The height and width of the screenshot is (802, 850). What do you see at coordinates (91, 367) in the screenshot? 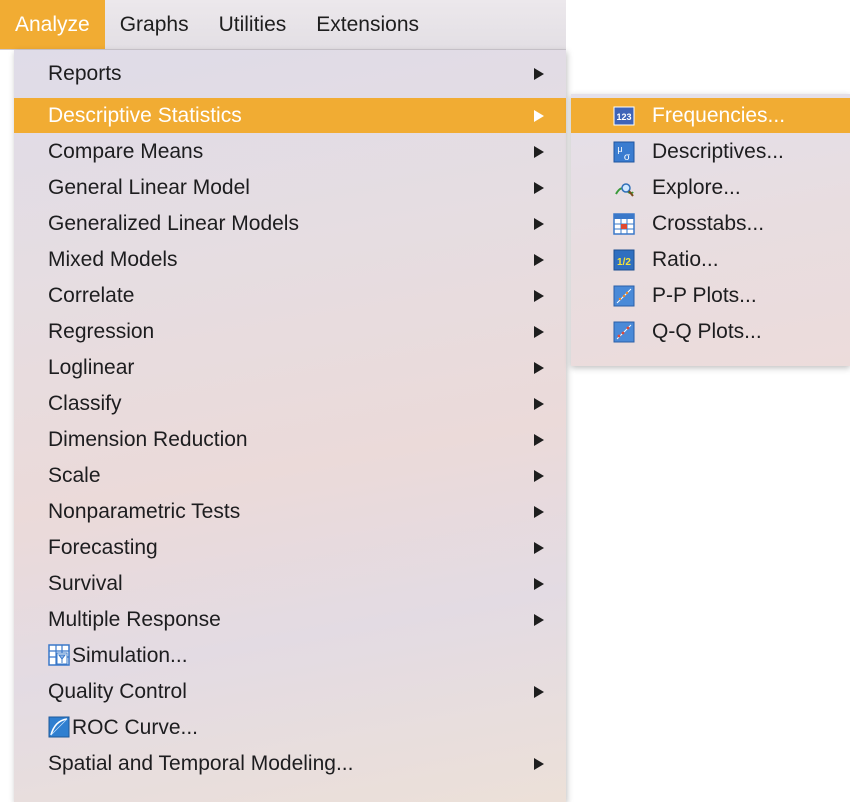
I see `menu-item-label: Loglinear` at bounding box center [91, 367].